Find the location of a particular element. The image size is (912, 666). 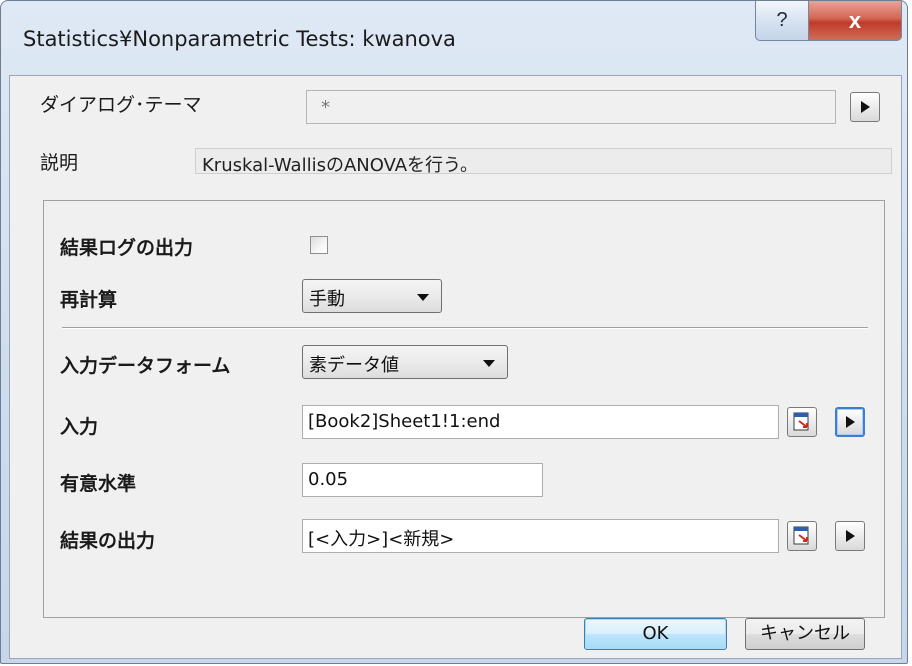

close-icon: x is located at coordinates (855, 20).